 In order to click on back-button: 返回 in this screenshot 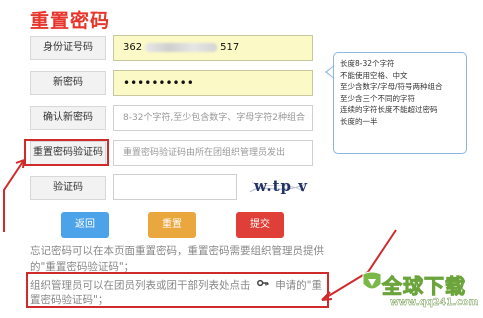, I will do `click(85, 225)`.